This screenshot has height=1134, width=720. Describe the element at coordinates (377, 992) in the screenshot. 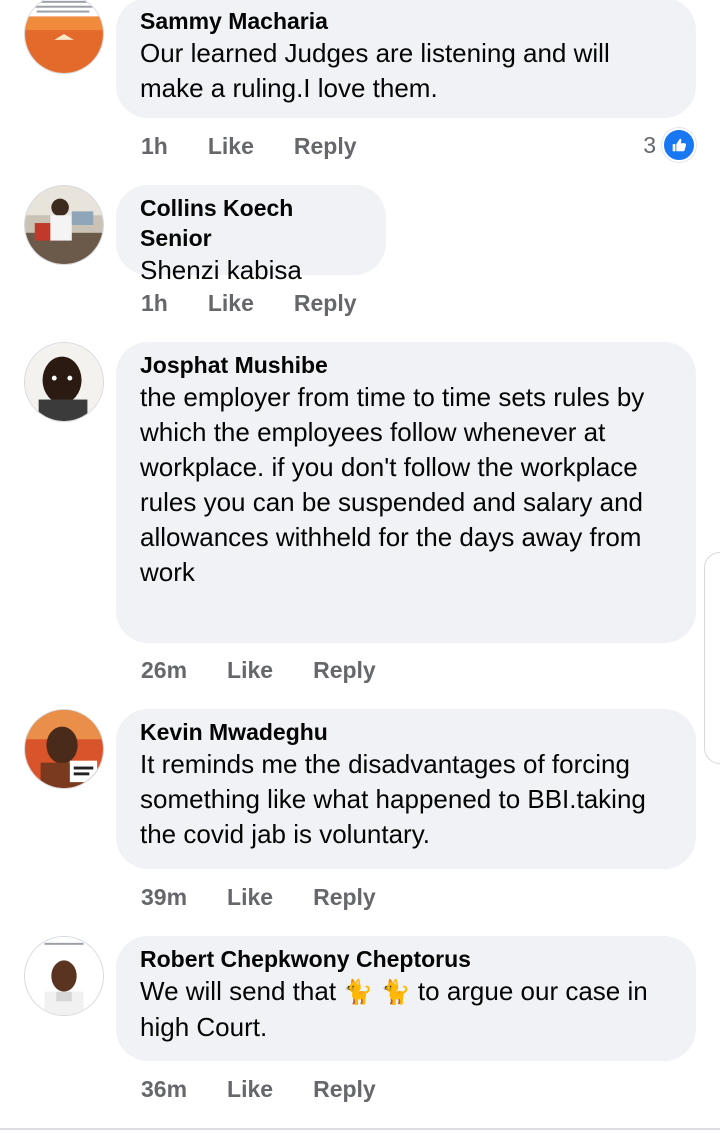

I see `cat-emoji-icon: 🐈 🐈` at that location.